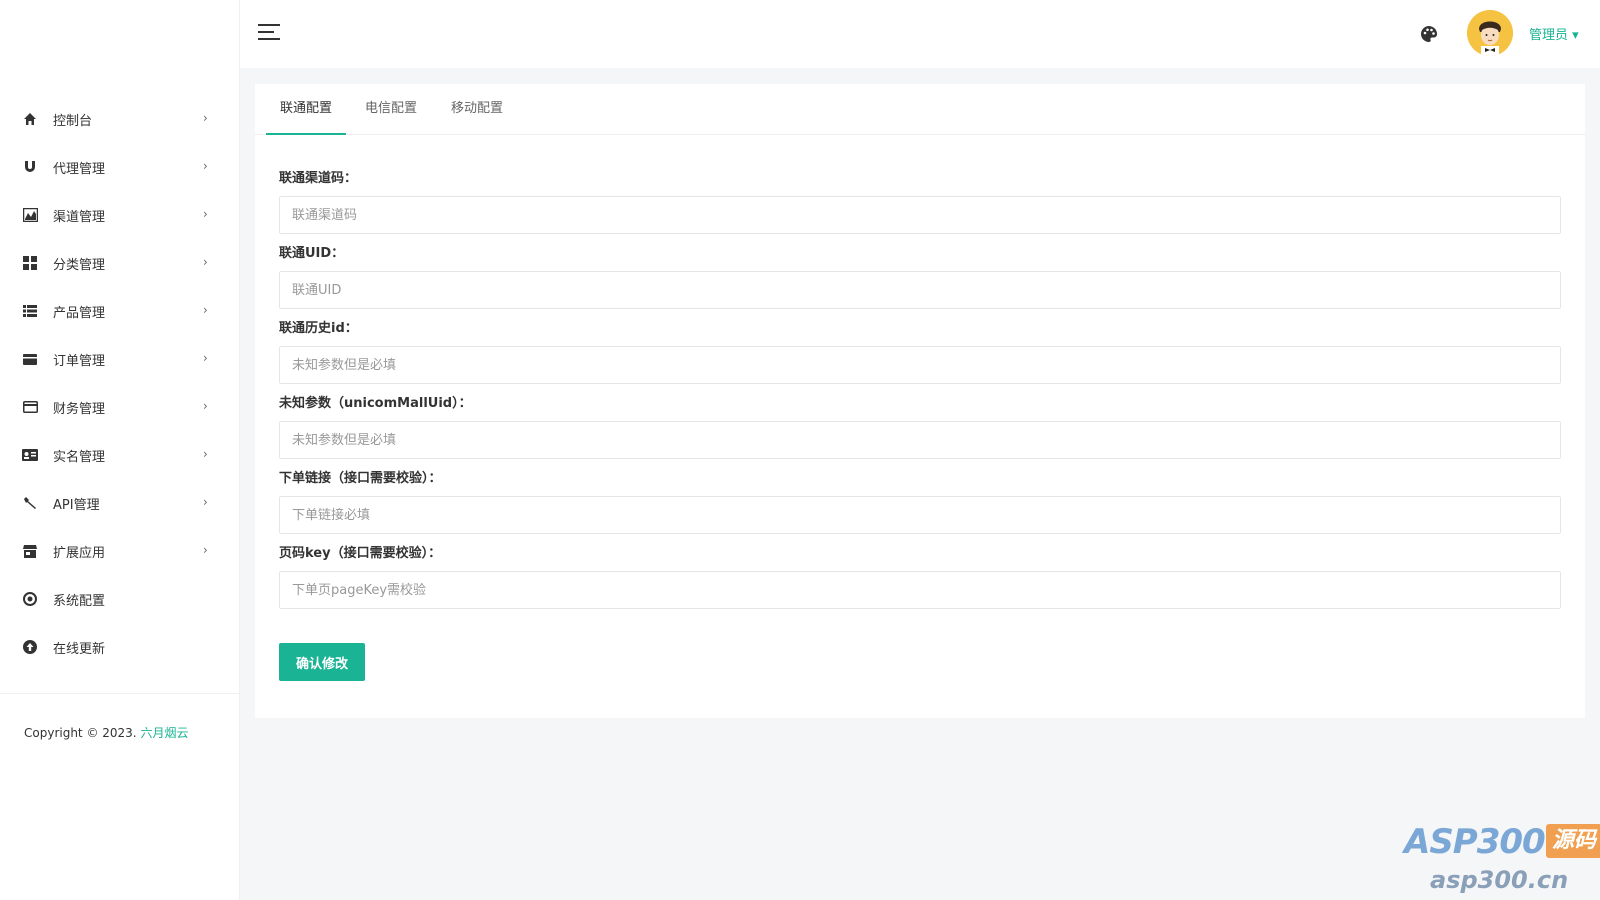 The image size is (1600, 900). Describe the element at coordinates (30, 359) in the screenshot. I see `order-icon` at that location.